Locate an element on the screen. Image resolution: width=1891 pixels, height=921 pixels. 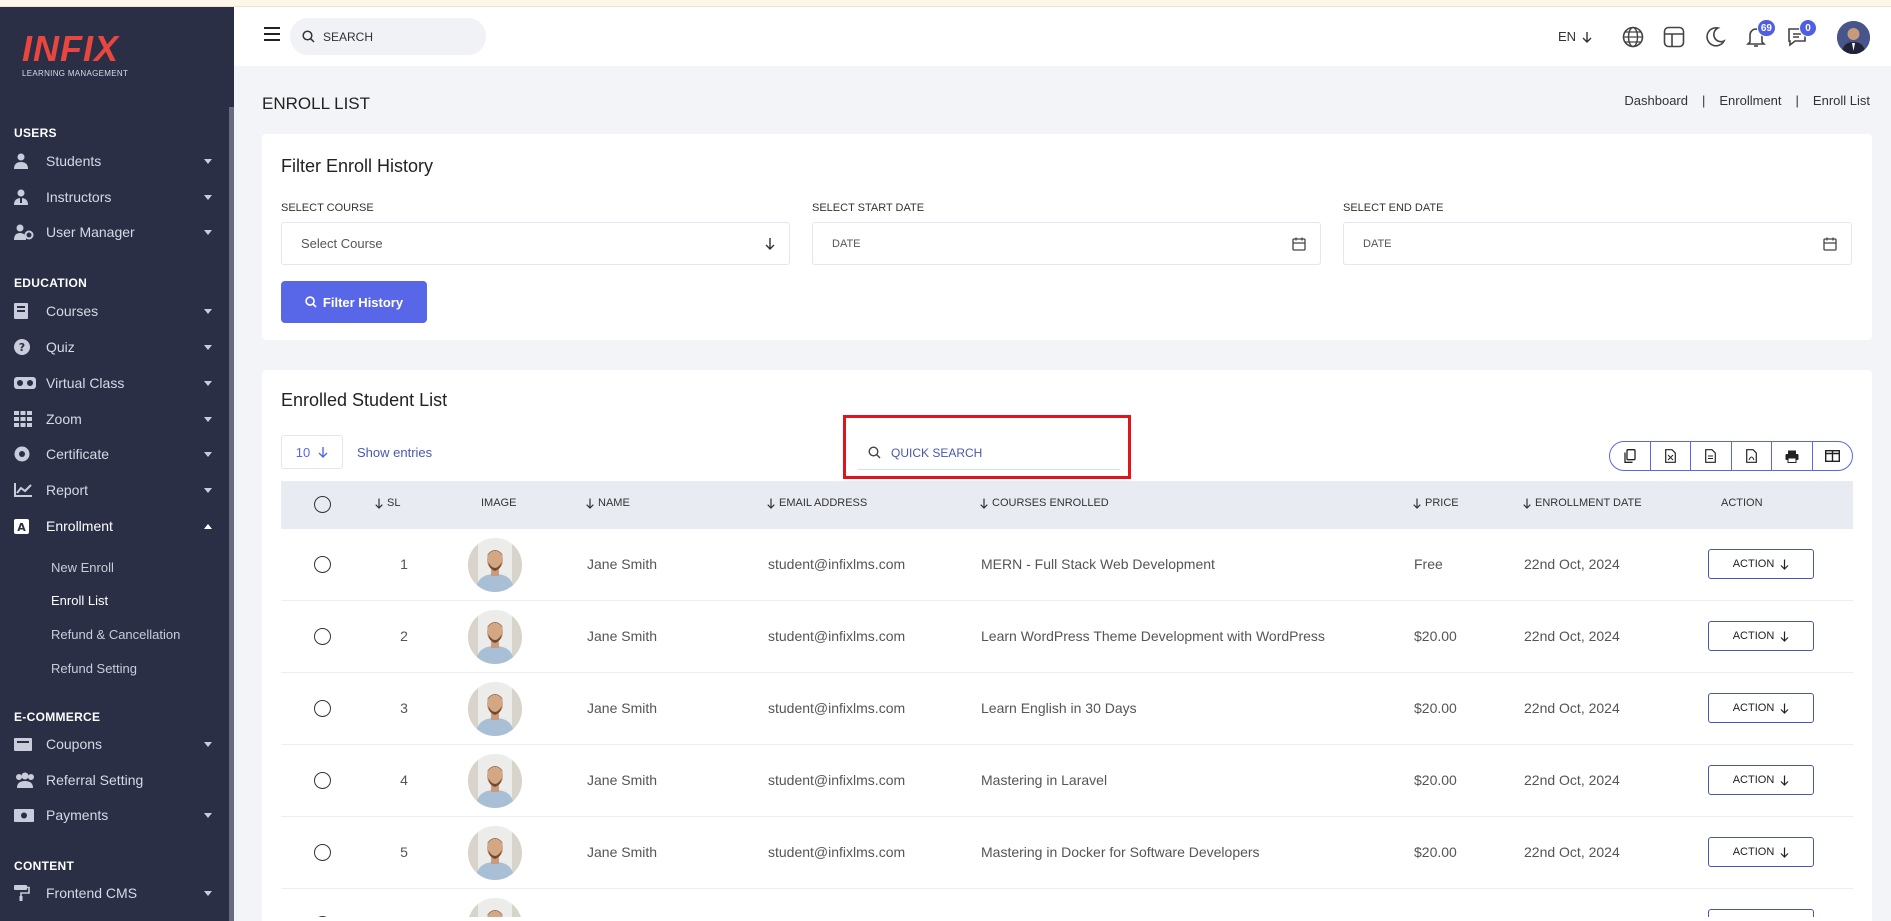
column-sl: SL is located at coordinates (387, 503).